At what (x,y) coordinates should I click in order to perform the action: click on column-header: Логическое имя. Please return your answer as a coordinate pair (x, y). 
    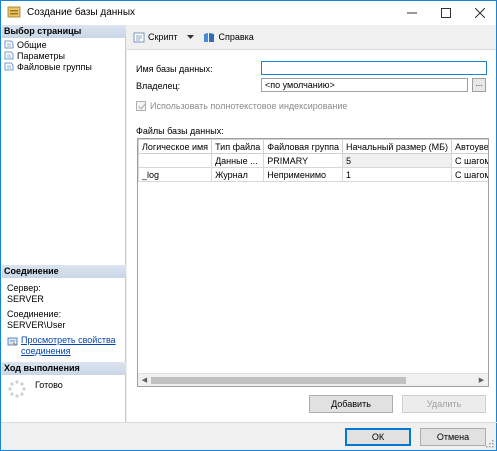
    Looking at the image, I should click on (175, 146).